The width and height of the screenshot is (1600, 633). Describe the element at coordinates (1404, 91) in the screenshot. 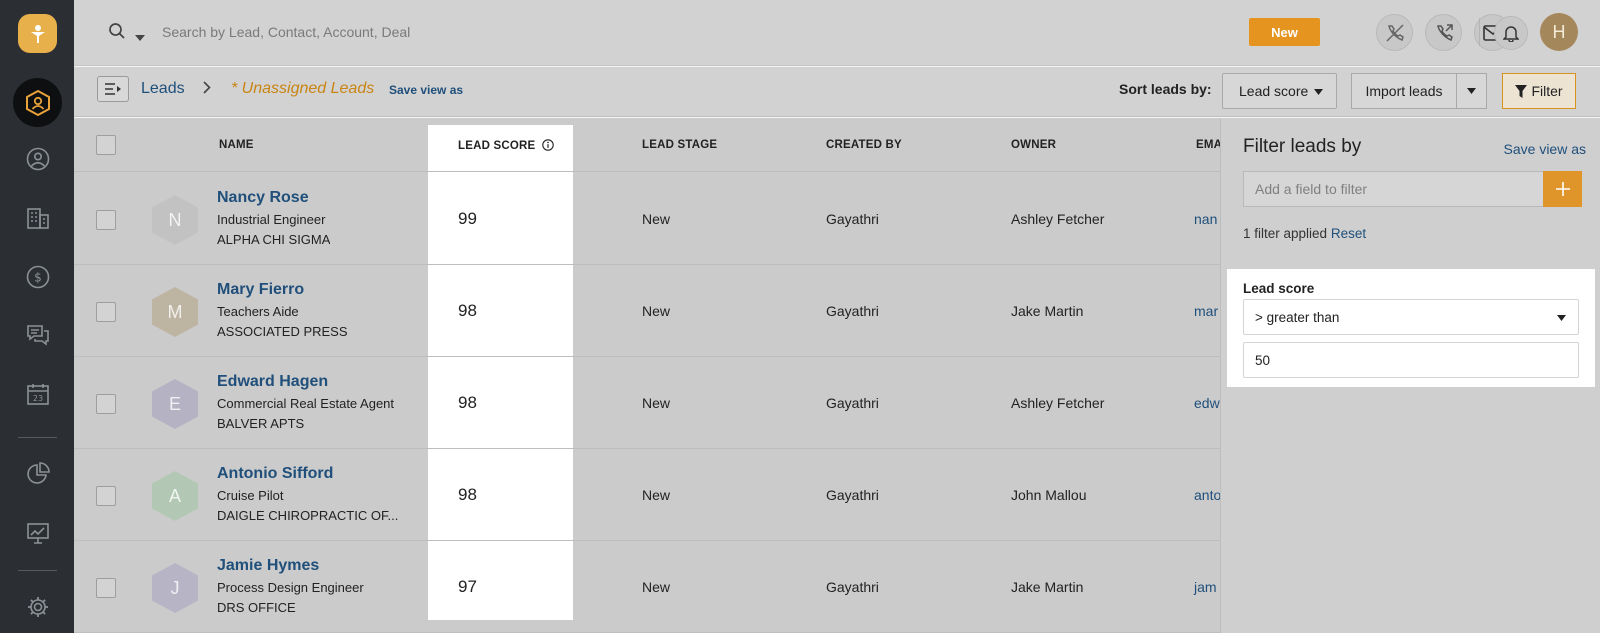

I see `import-leads-button: Import leads` at that location.